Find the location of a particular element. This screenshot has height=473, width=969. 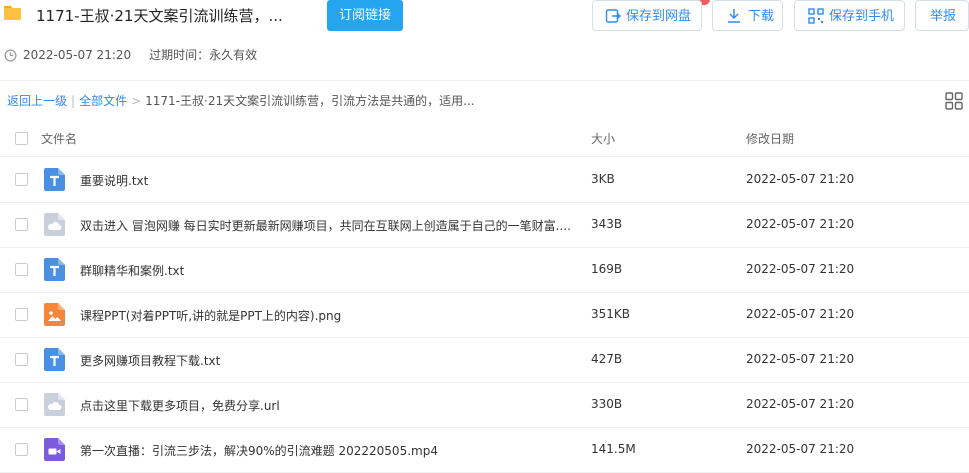

save-to-pan-label: 保存到网盘 is located at coordinates (659, 16).